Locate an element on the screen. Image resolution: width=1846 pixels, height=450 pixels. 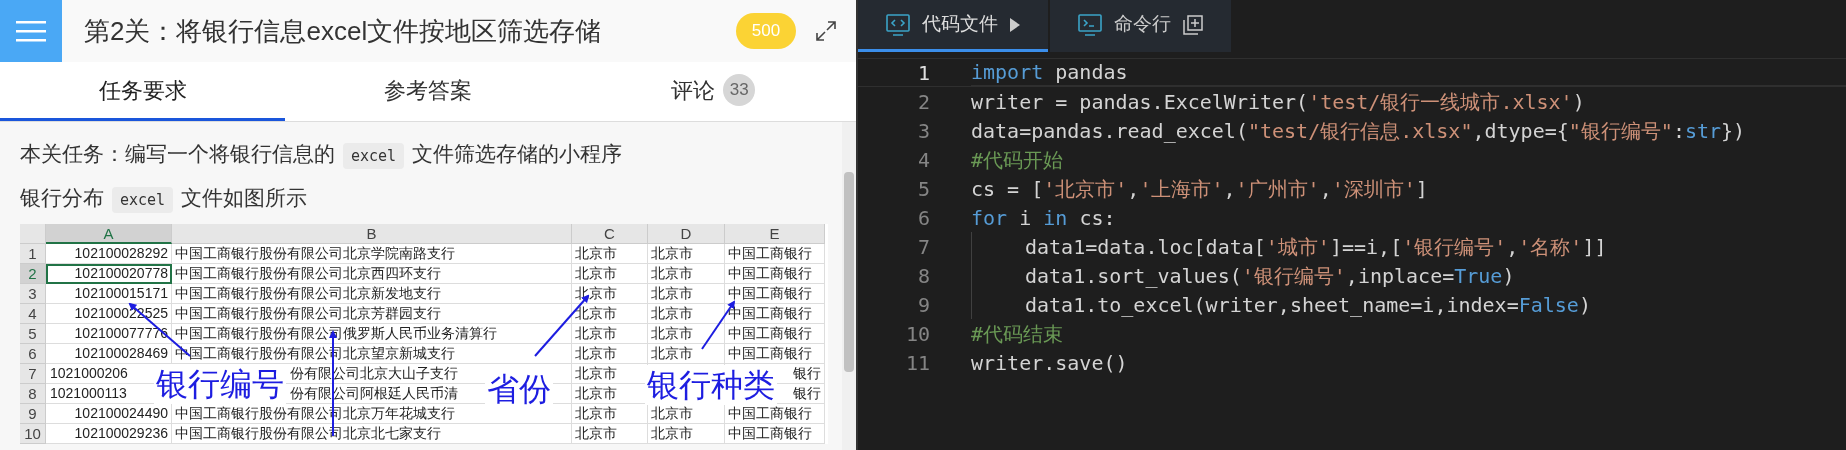
row-number: 2 is located at coordinates (33, 274).